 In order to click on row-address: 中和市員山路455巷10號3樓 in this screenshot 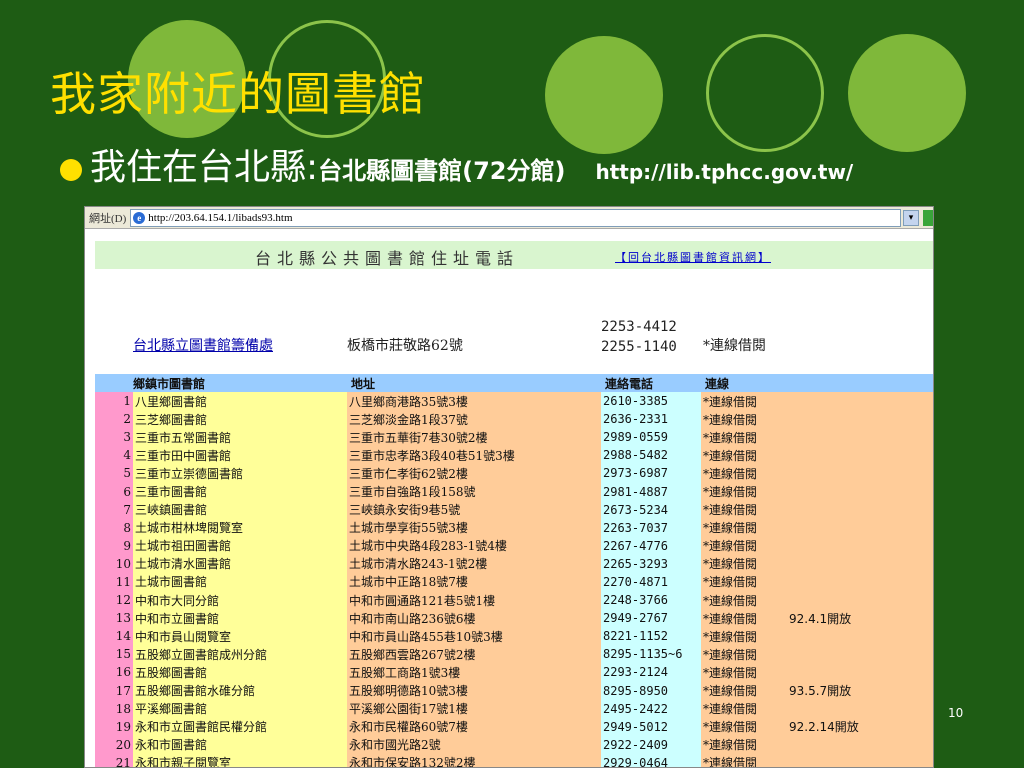, I will do `click(474, 636)`.